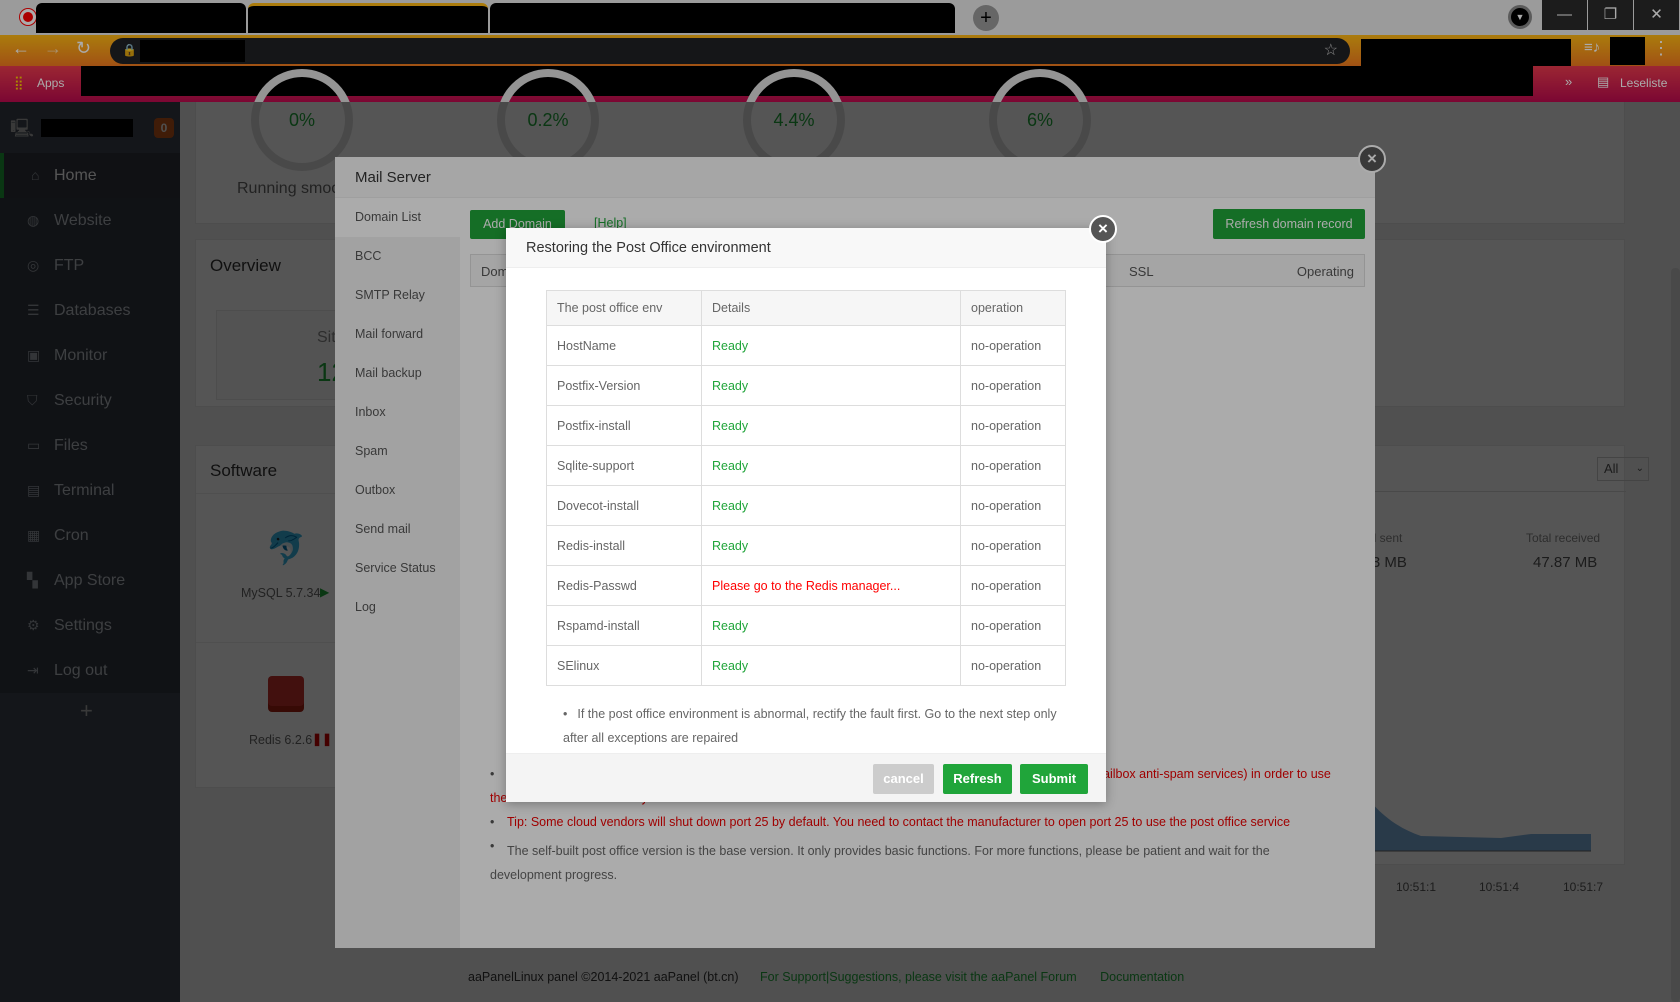 Image resolution: width=1680 pixels, height=1002 pixels. What do you see at coordinates (624, 585) in the screenshot?
I see `env-name: Redis-Passwd` at bounding box center [624, 585].